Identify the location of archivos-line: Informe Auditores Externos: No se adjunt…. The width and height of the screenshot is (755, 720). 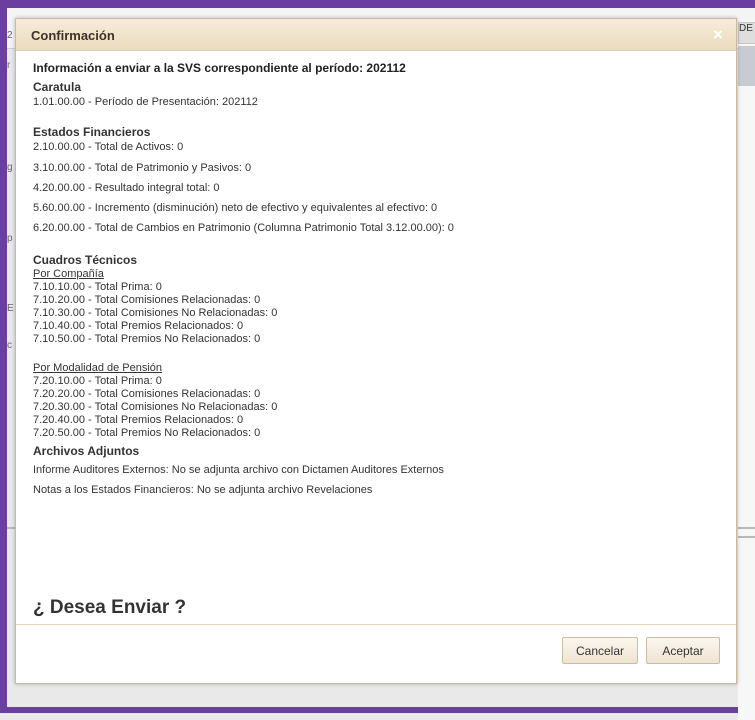
(238, 470).